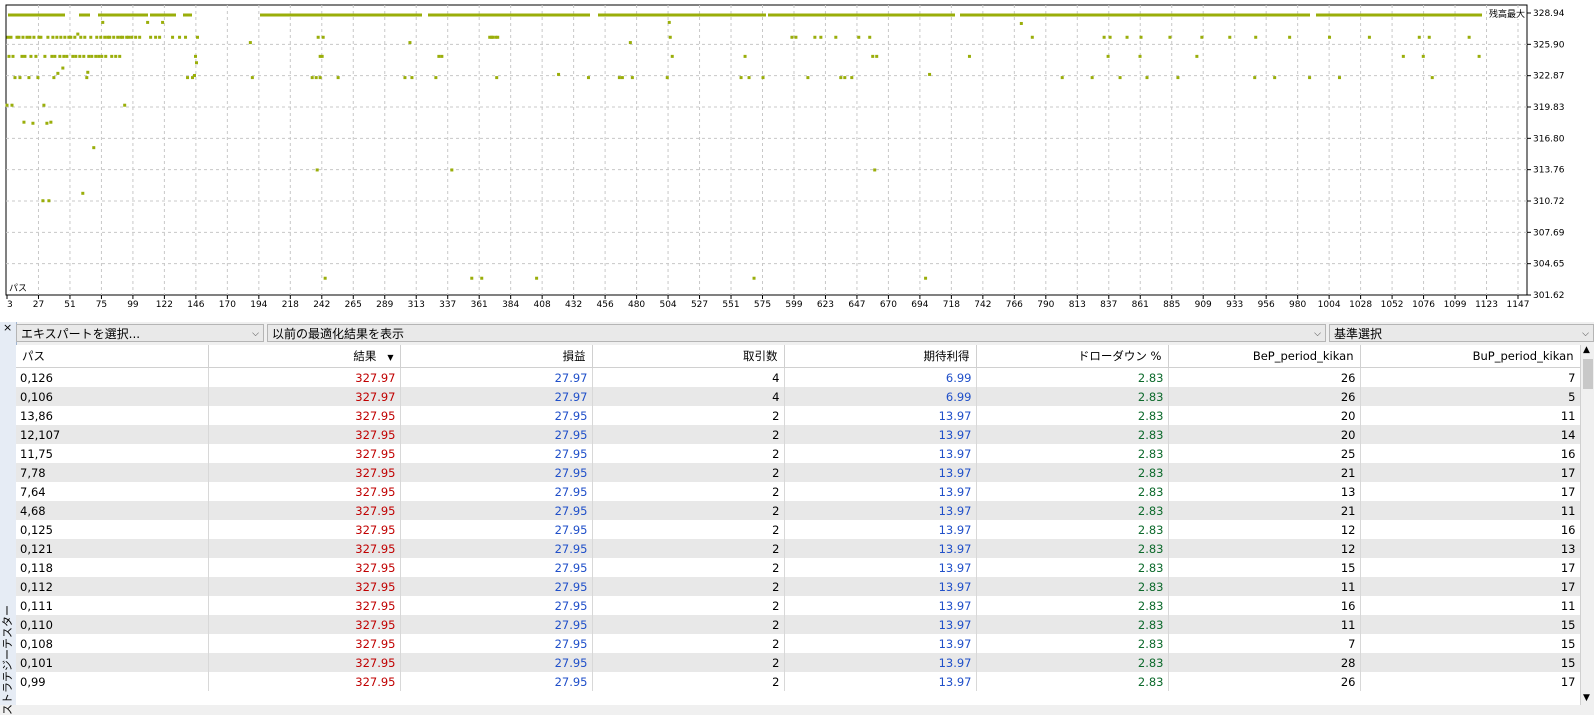 The width and height of the screenshot is (1594, 715). What do you see at coordinates (1518, 305) in the screenshot?
I see `x-tick-label: 1147` at bounding box center [1518, 305].